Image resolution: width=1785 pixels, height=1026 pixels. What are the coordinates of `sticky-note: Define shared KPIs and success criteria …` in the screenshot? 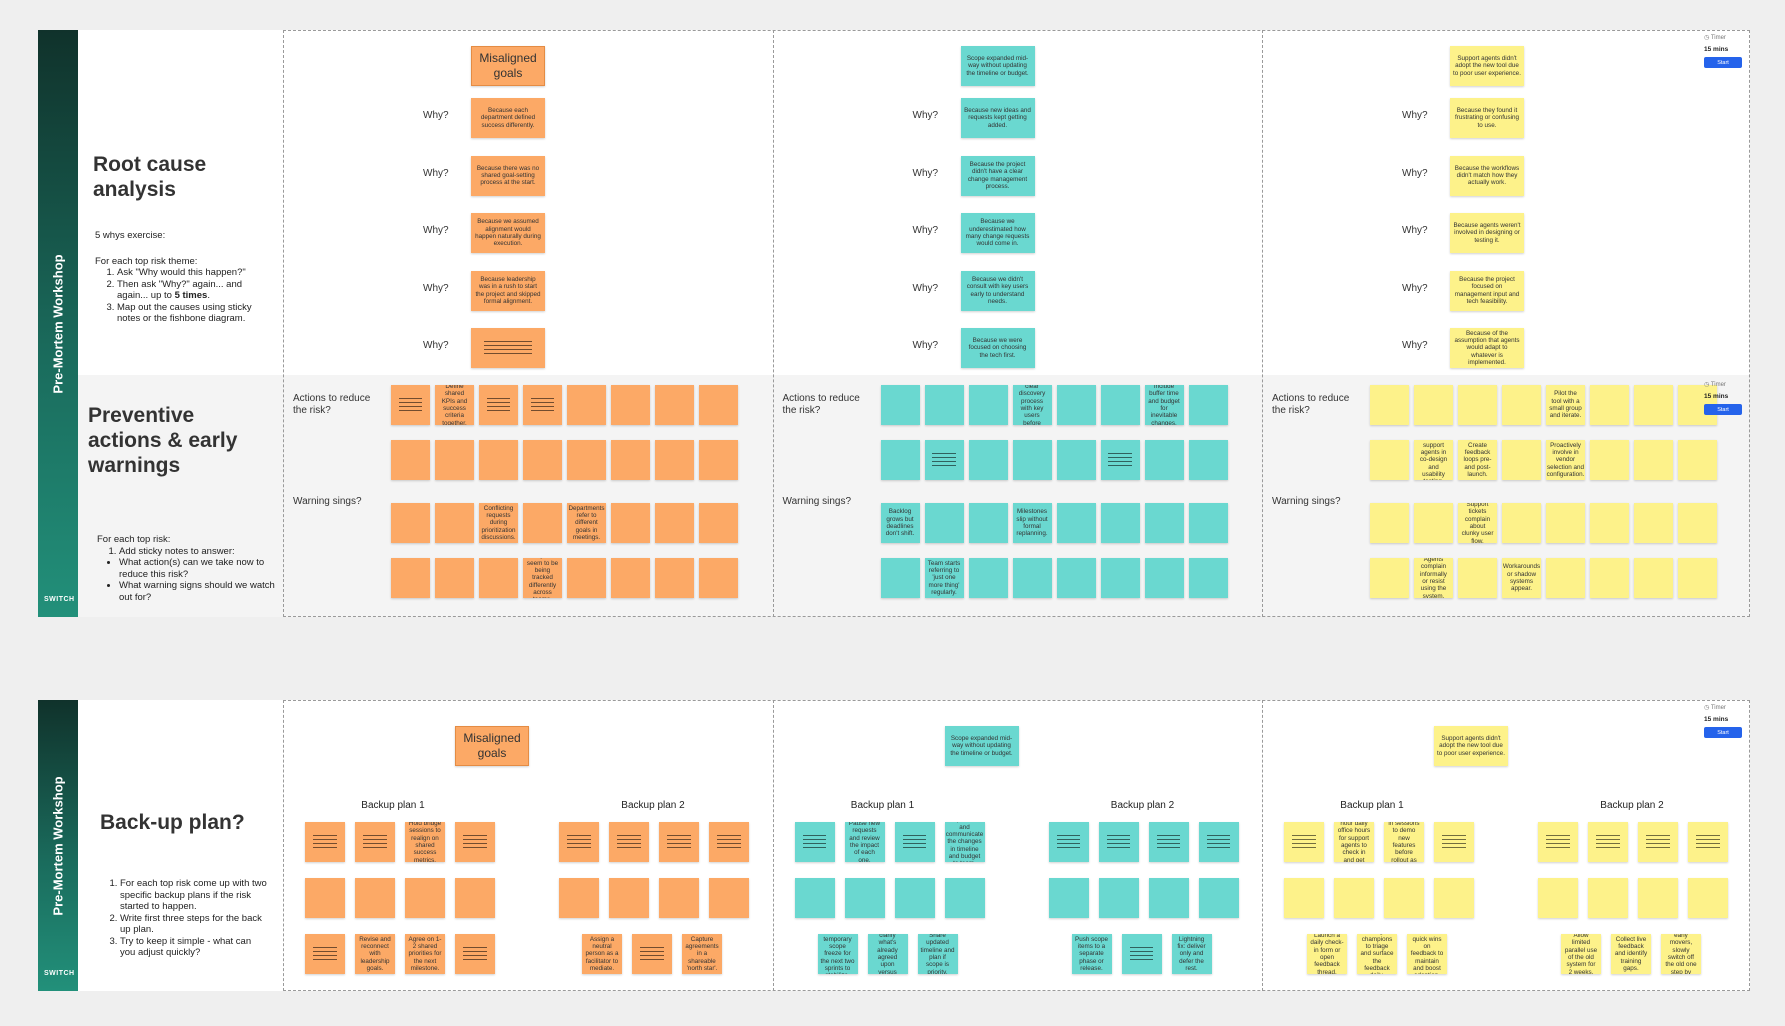 It's located at (454, 405).